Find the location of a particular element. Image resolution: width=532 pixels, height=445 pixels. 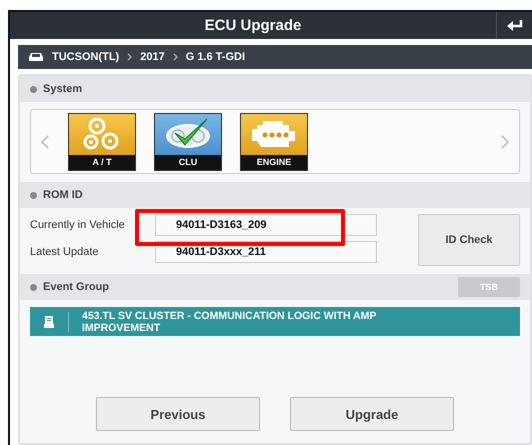

document-icon is located at coordinates (49, 321).